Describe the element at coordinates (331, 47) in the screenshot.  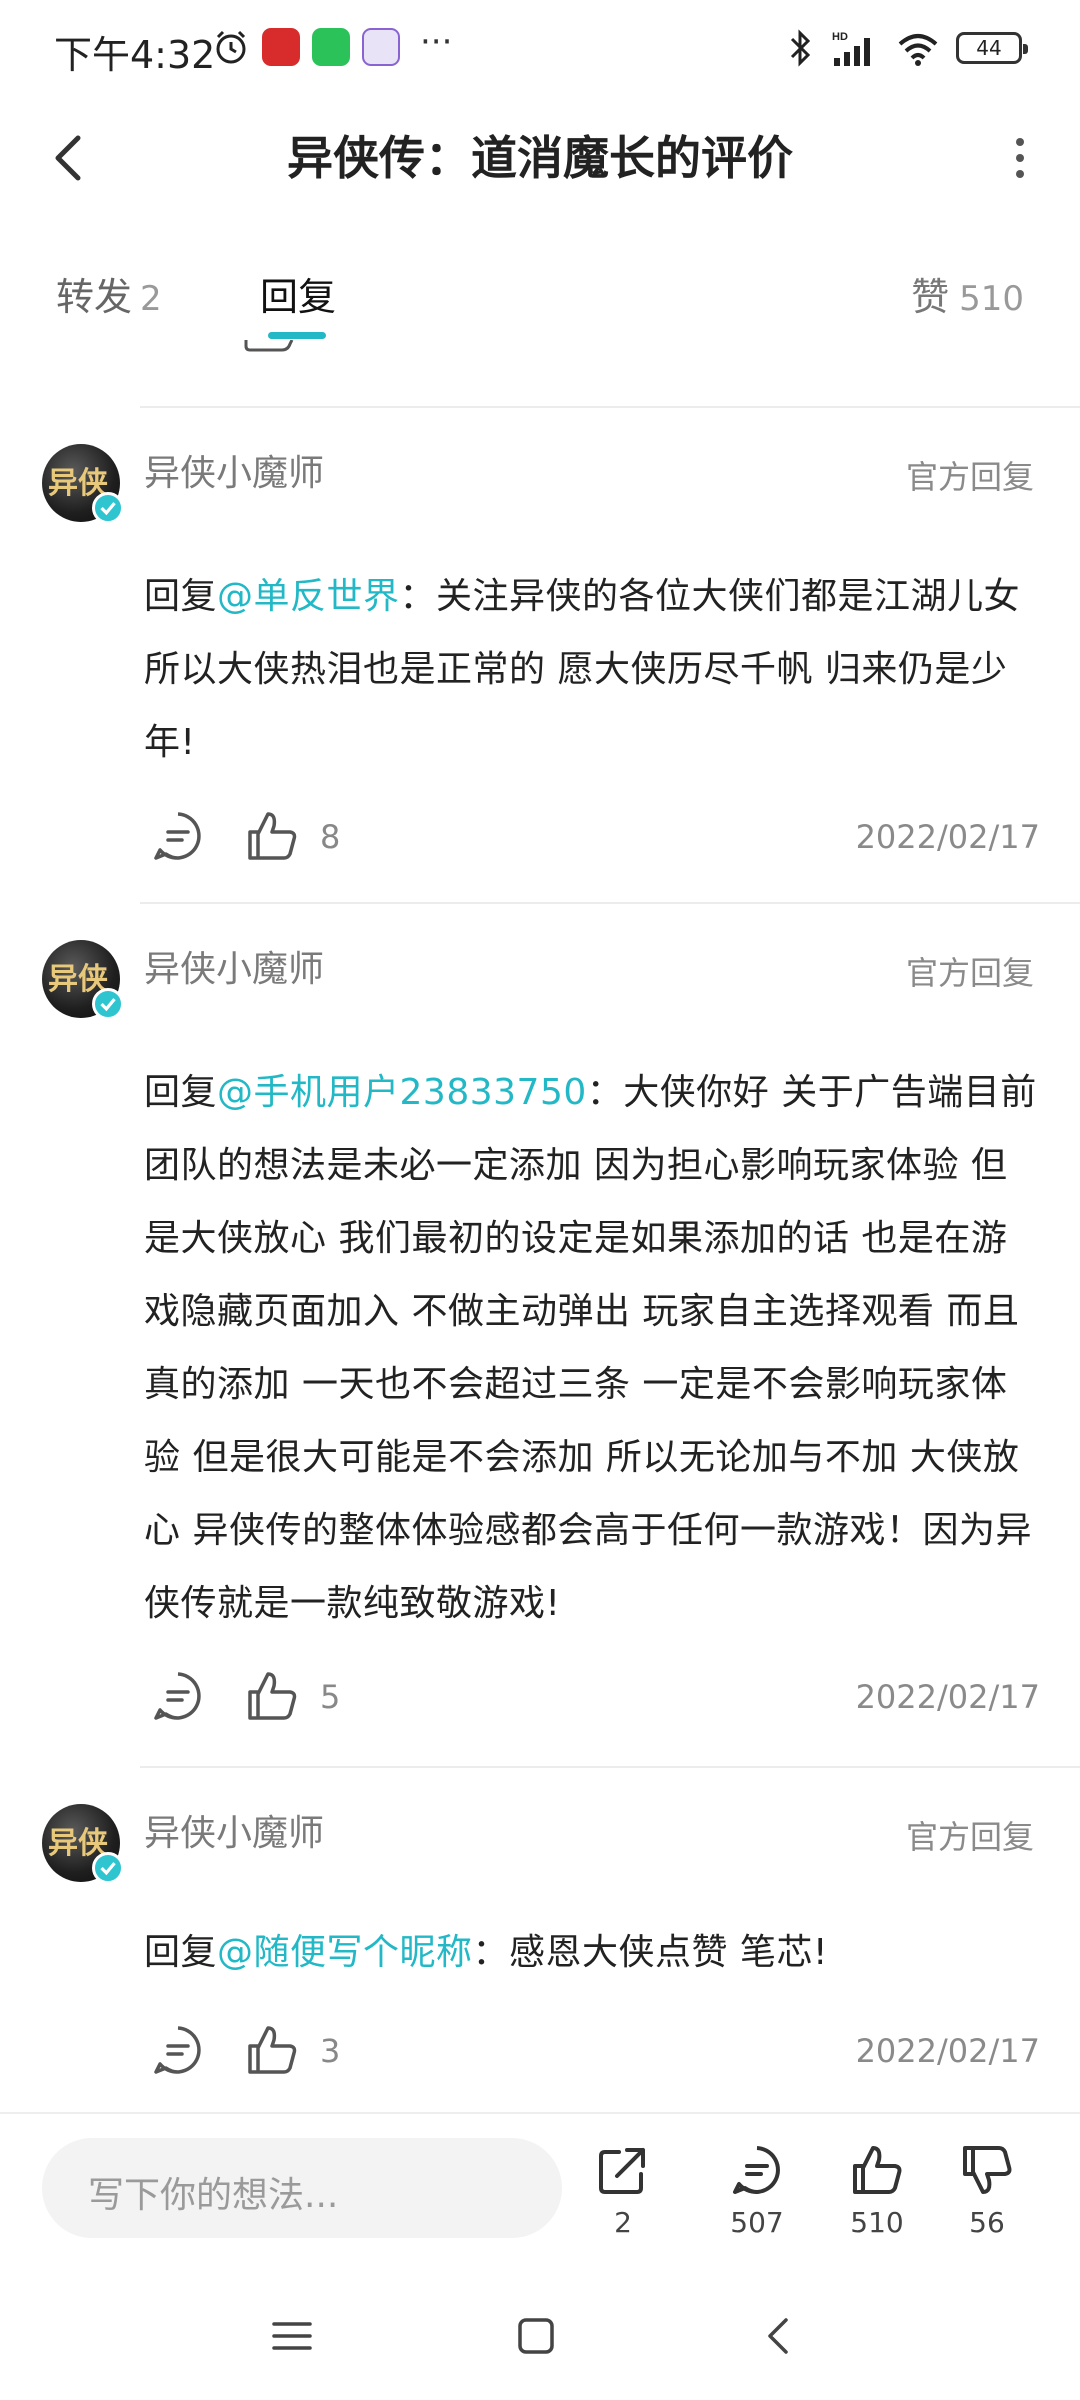
I see `wechat-icon` at that location.